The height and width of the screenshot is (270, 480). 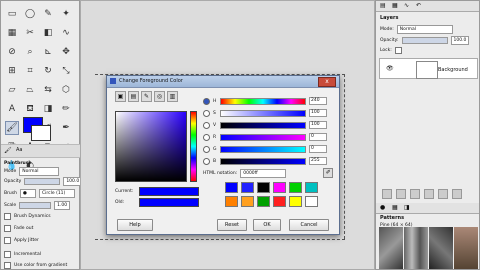 What do you see at coordinates (206, 125) in the screenshot?
I see `channel-v-radio` at bounding box center [206, 125].